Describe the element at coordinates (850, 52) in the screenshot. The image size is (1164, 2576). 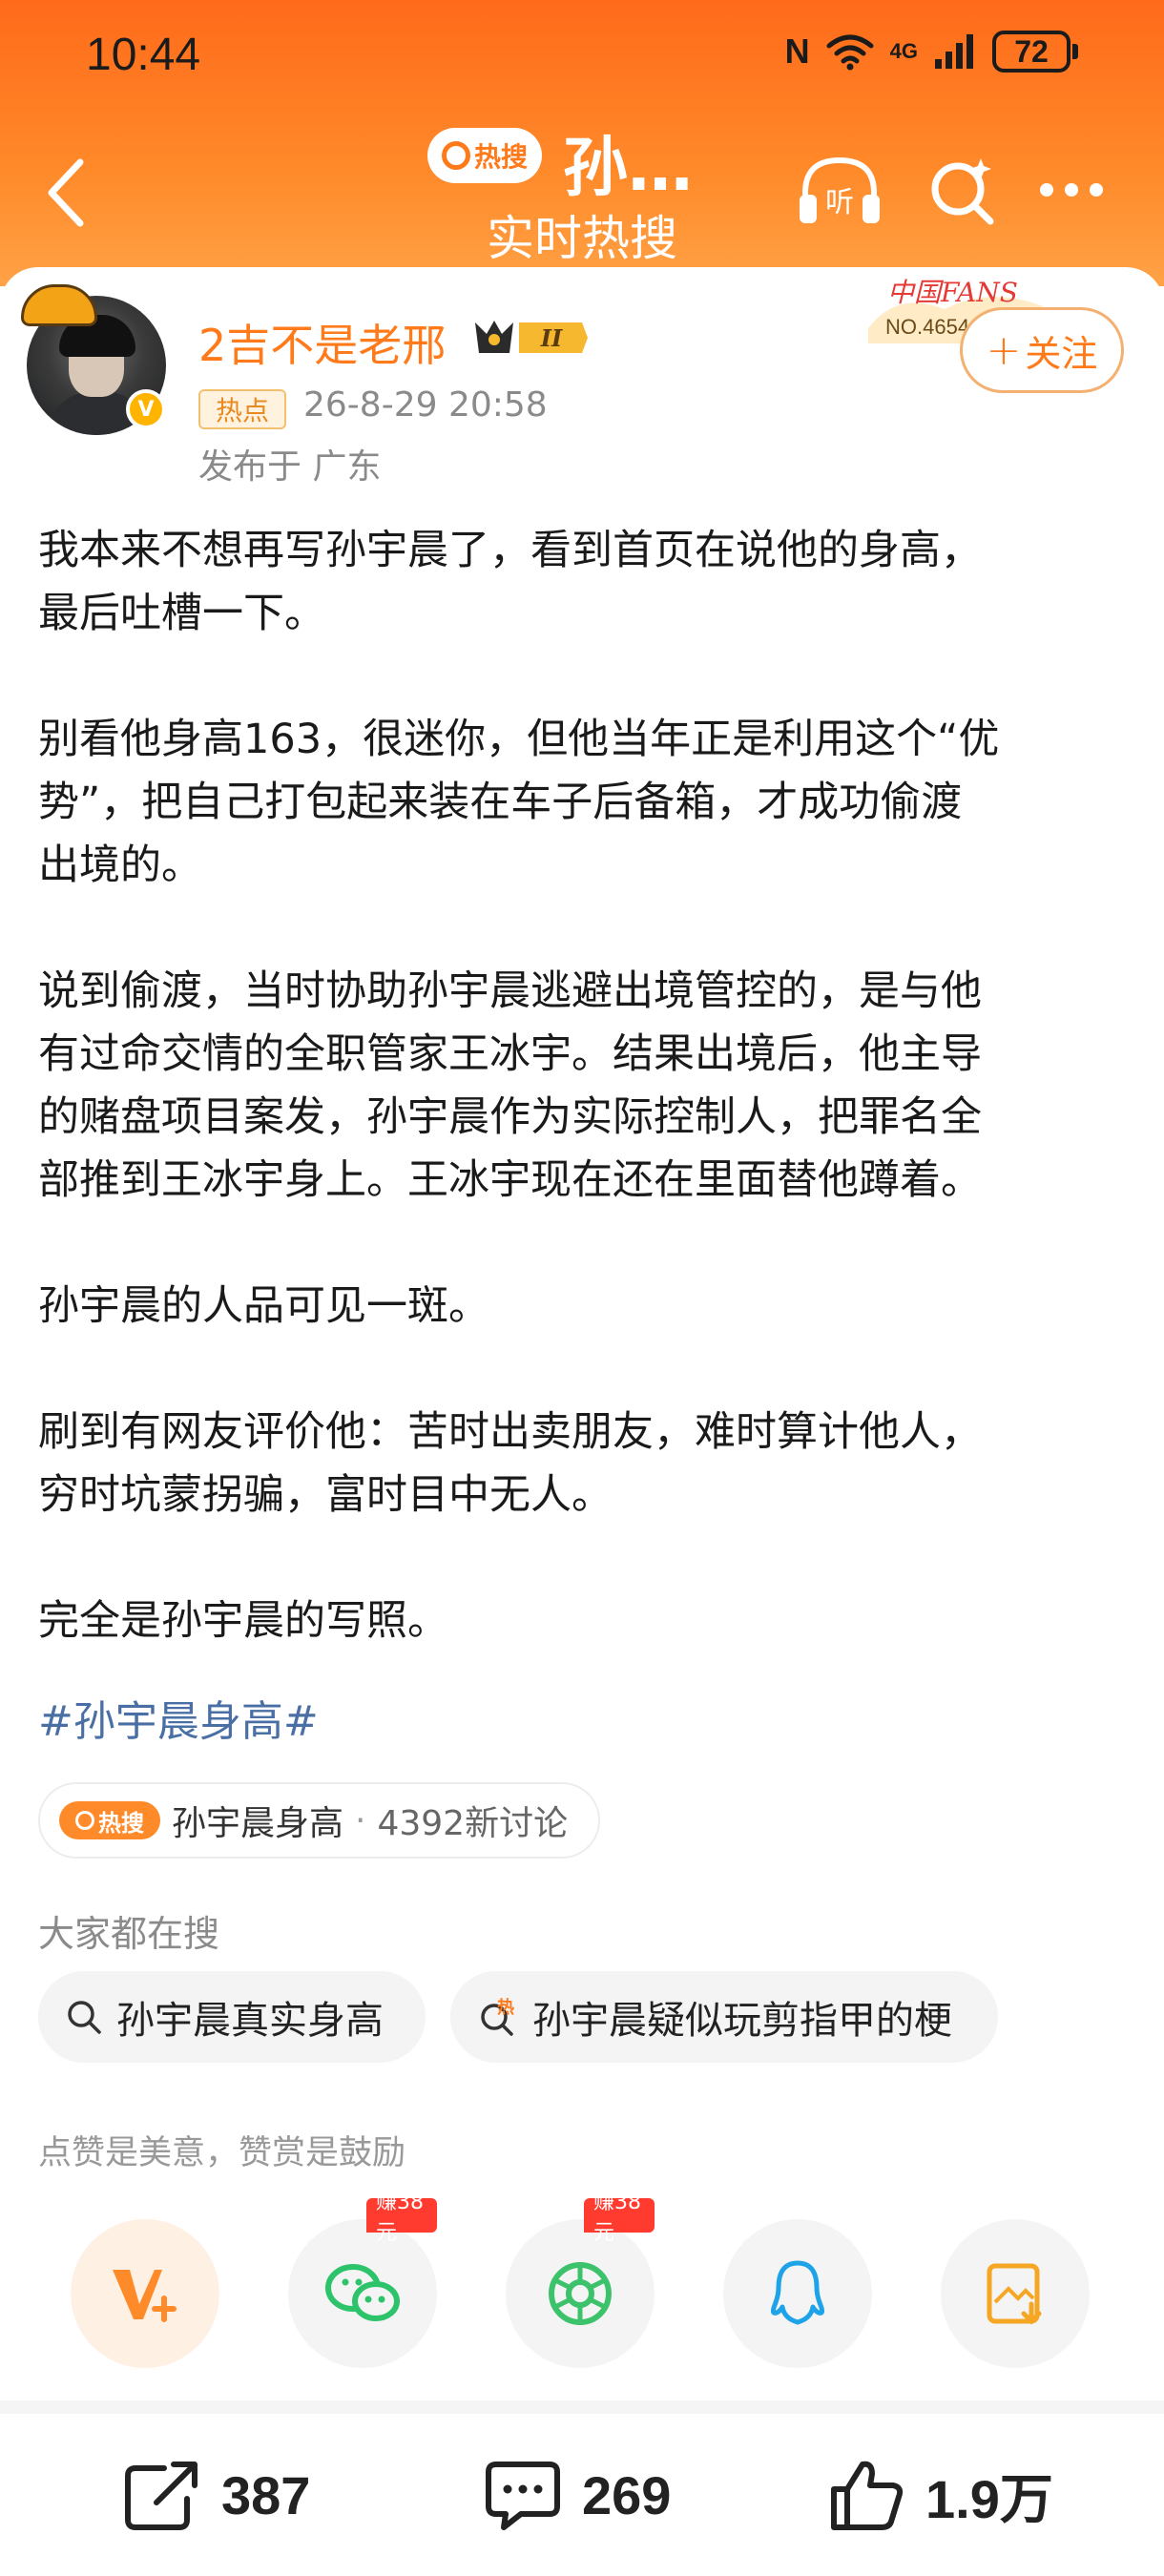
I see `wifi-icon` at that location.